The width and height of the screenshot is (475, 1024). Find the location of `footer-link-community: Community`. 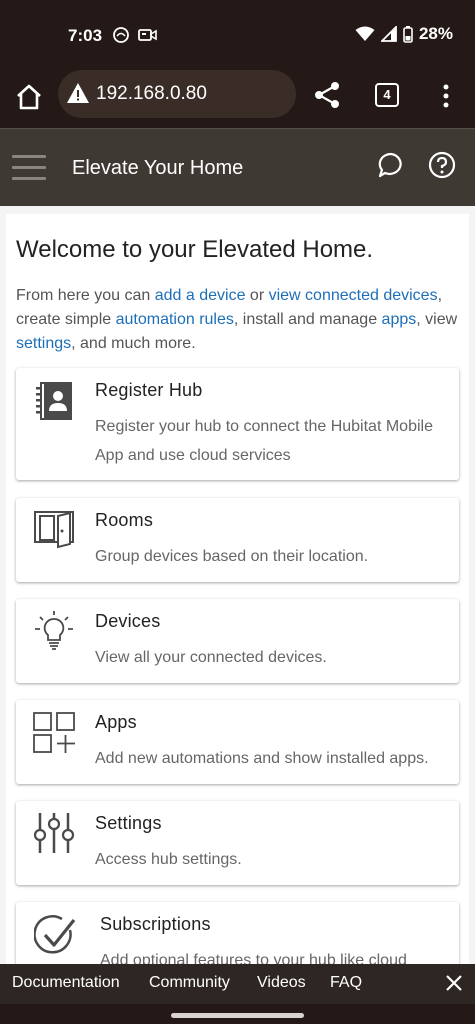

footer-link-community: Community is located at coordinates (189, 983).